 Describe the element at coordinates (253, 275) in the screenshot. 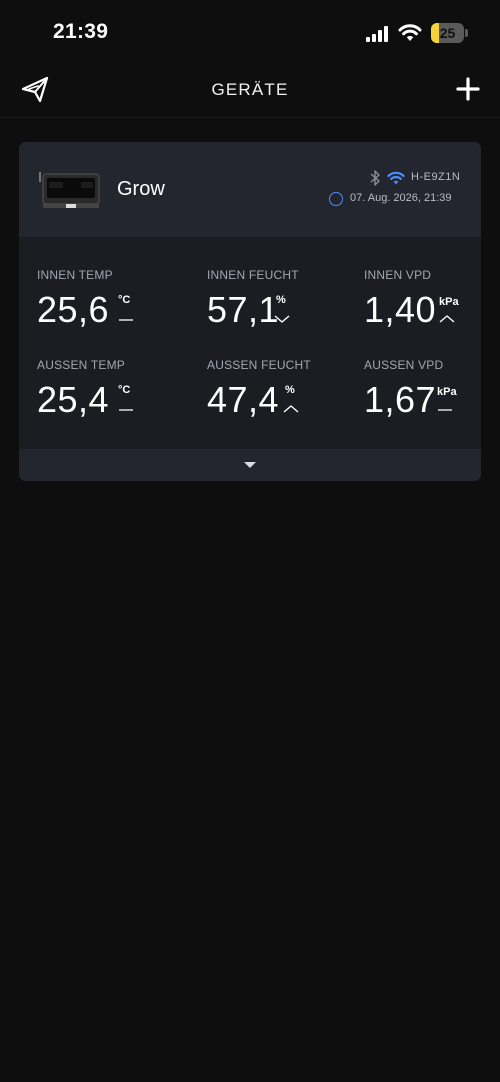

I see `inner-humidity-label: INNEN FEUCHT` at that location.